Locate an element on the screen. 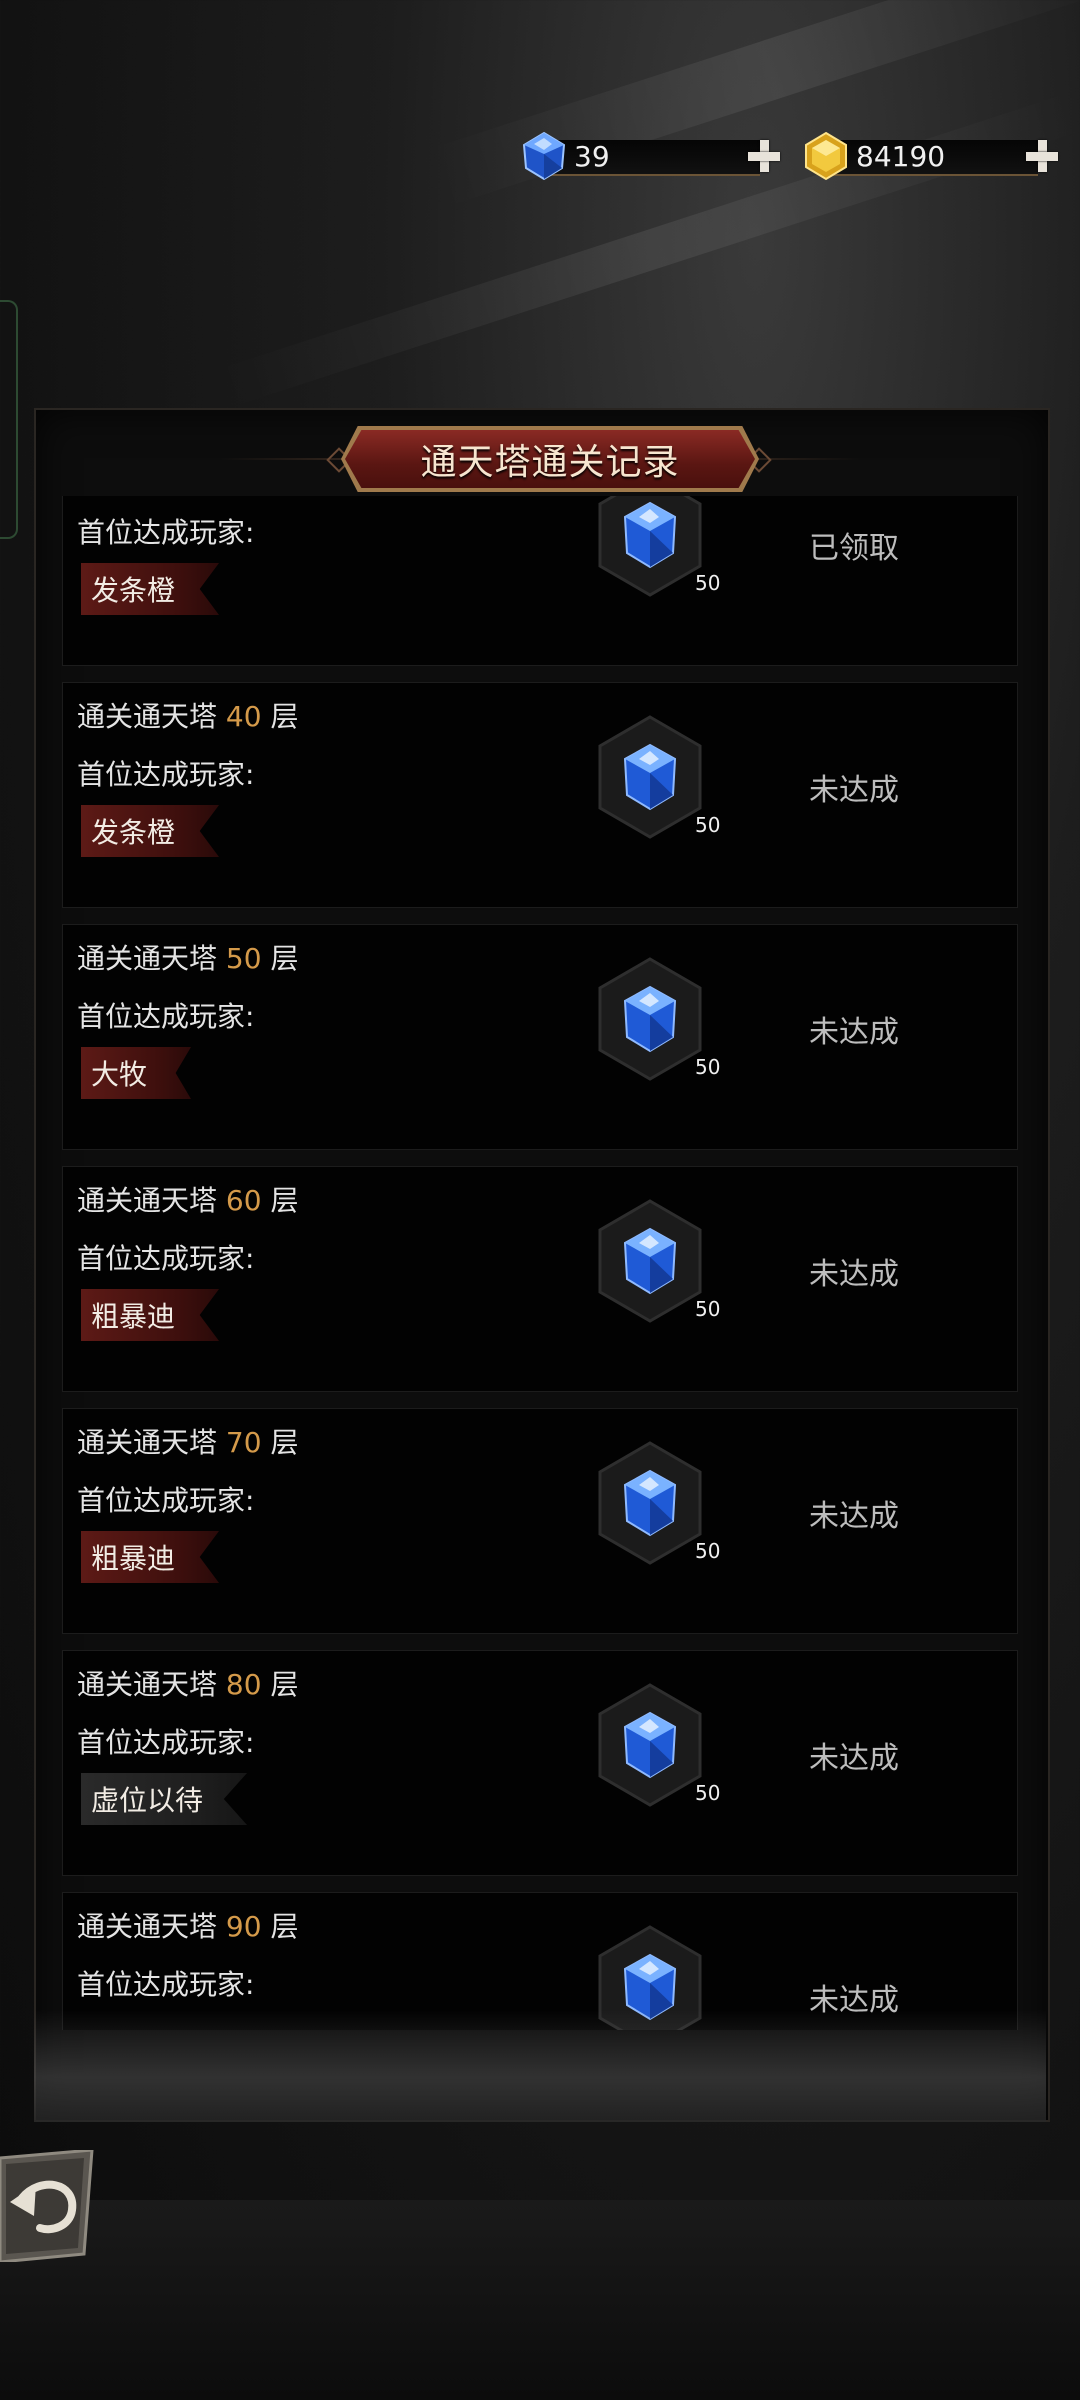 The height and width of the screenshot is (2400, 1080). ground is located at coordinates (540, 2300).